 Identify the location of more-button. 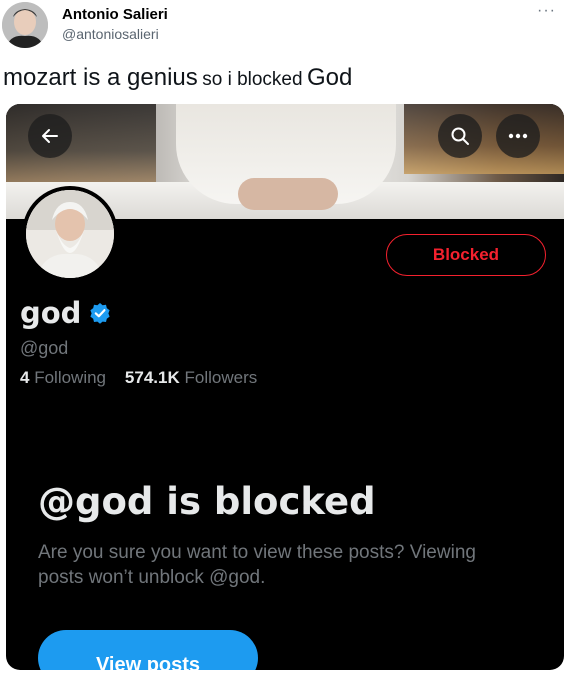
(518, 136).